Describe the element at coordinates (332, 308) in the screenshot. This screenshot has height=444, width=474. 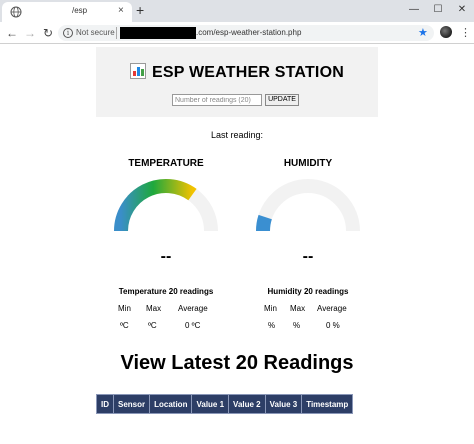
I see `humidity-average-header: Average` at that location.